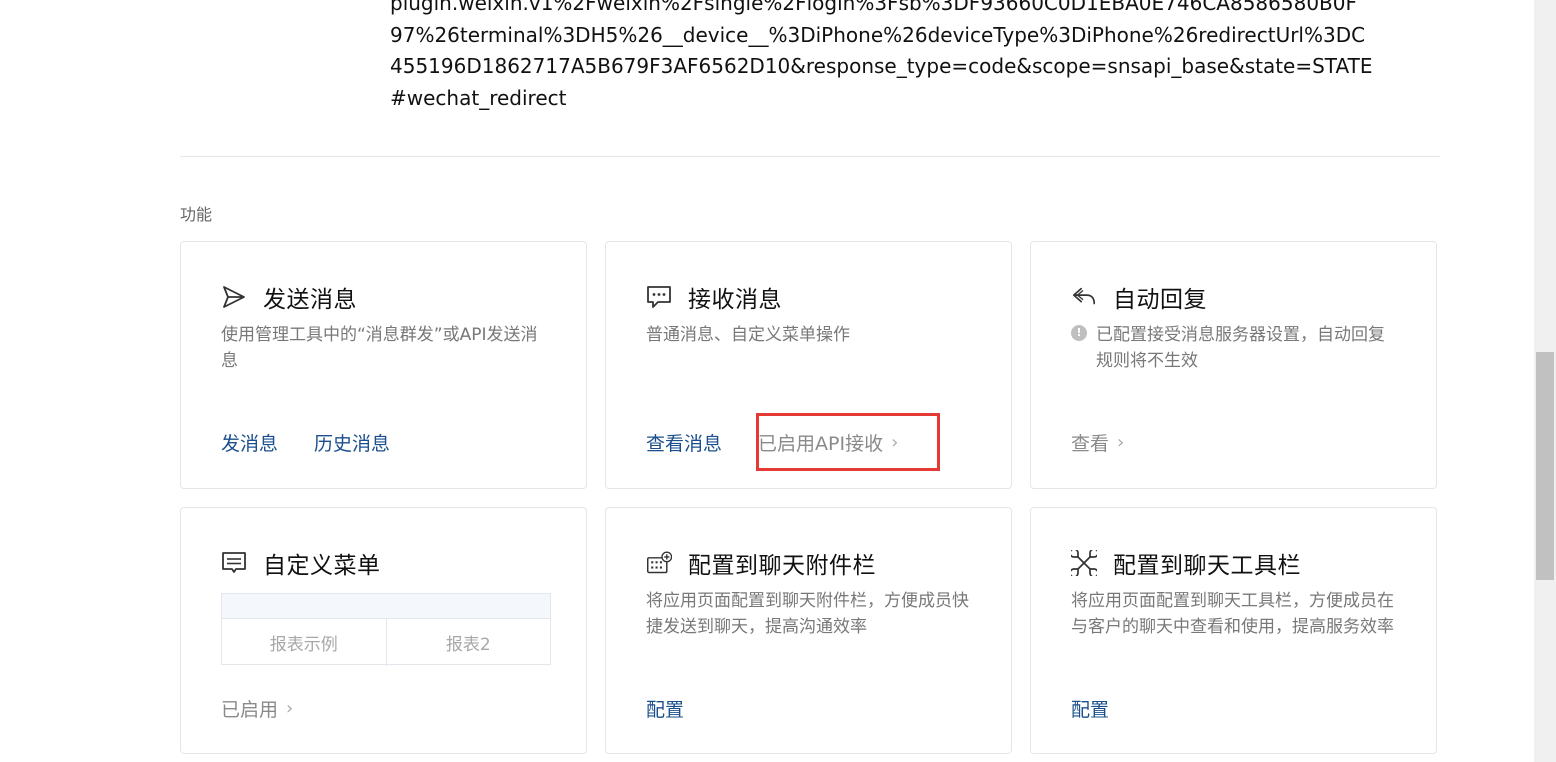 This screenshot has width=1556, height=762. Describe the element at coordinates (807, 614) in the screenshot. I see `card-description: 将应用页面配置到聊天附件栏，方便成员快捷发送到聊天，提高沟通效率` at that location.